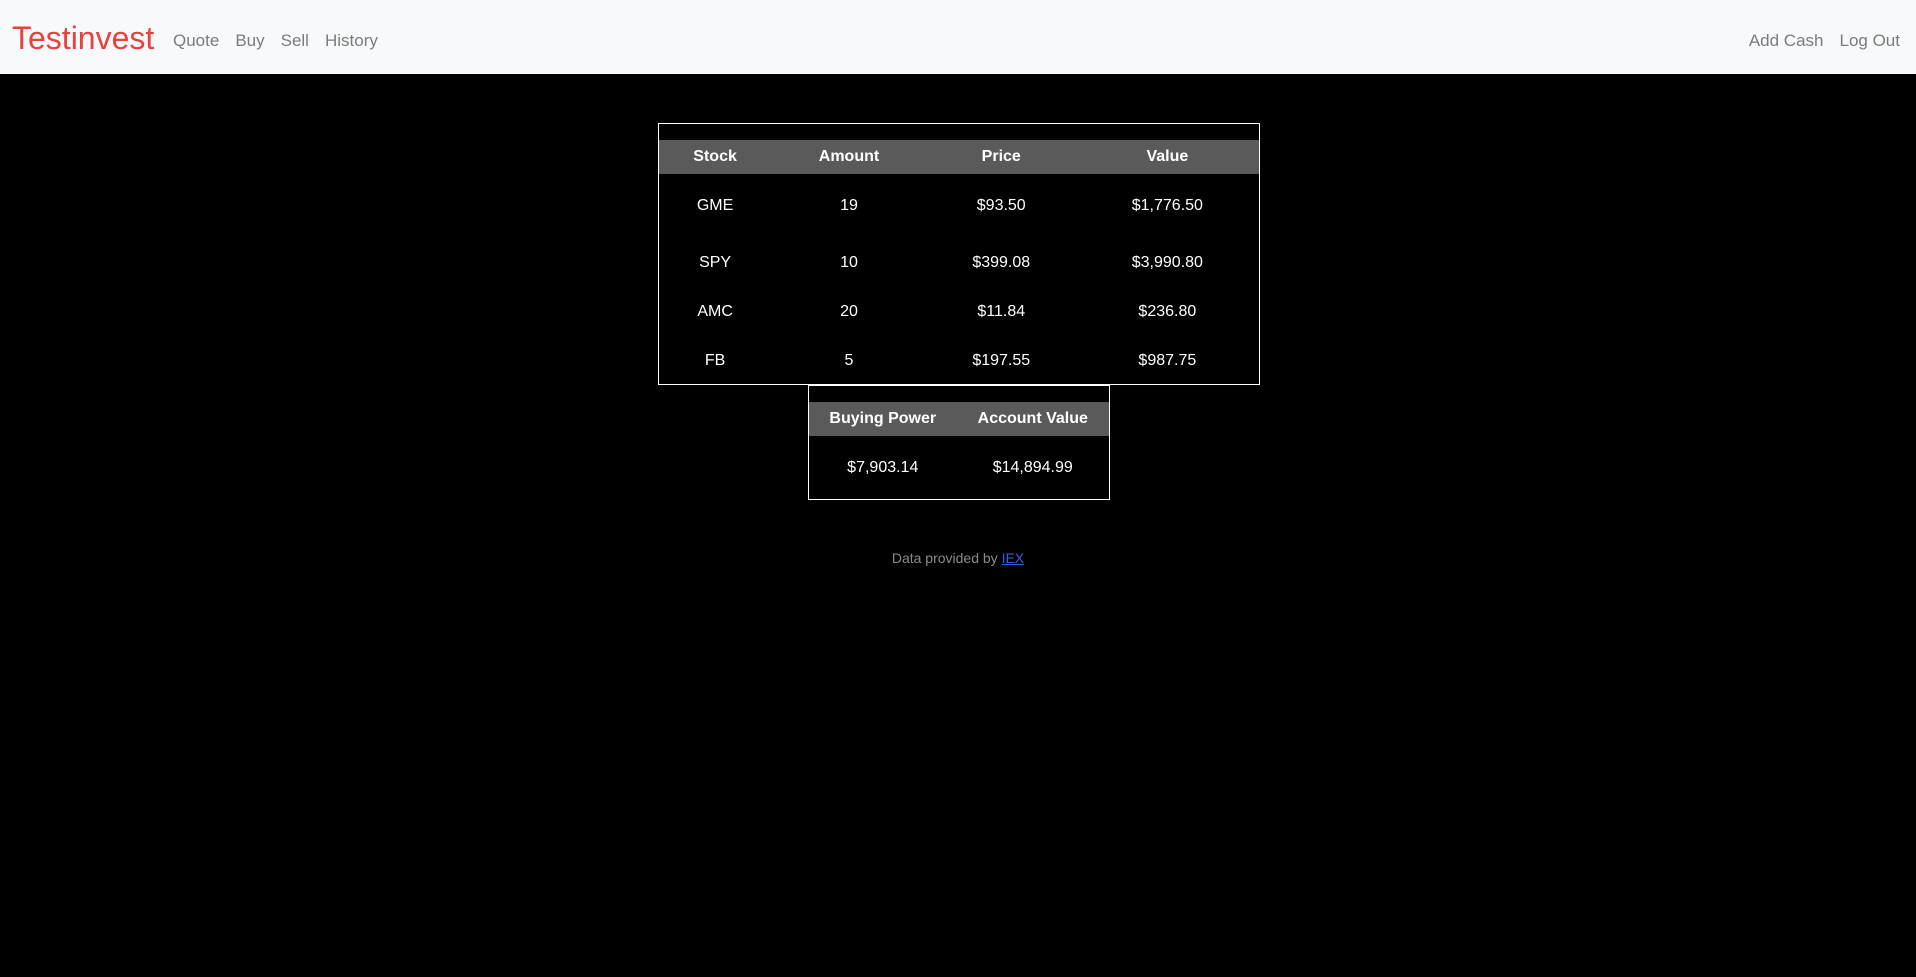 The image size is (1916, 977). I want to click on header-amount: Amount, so click(849, 156).